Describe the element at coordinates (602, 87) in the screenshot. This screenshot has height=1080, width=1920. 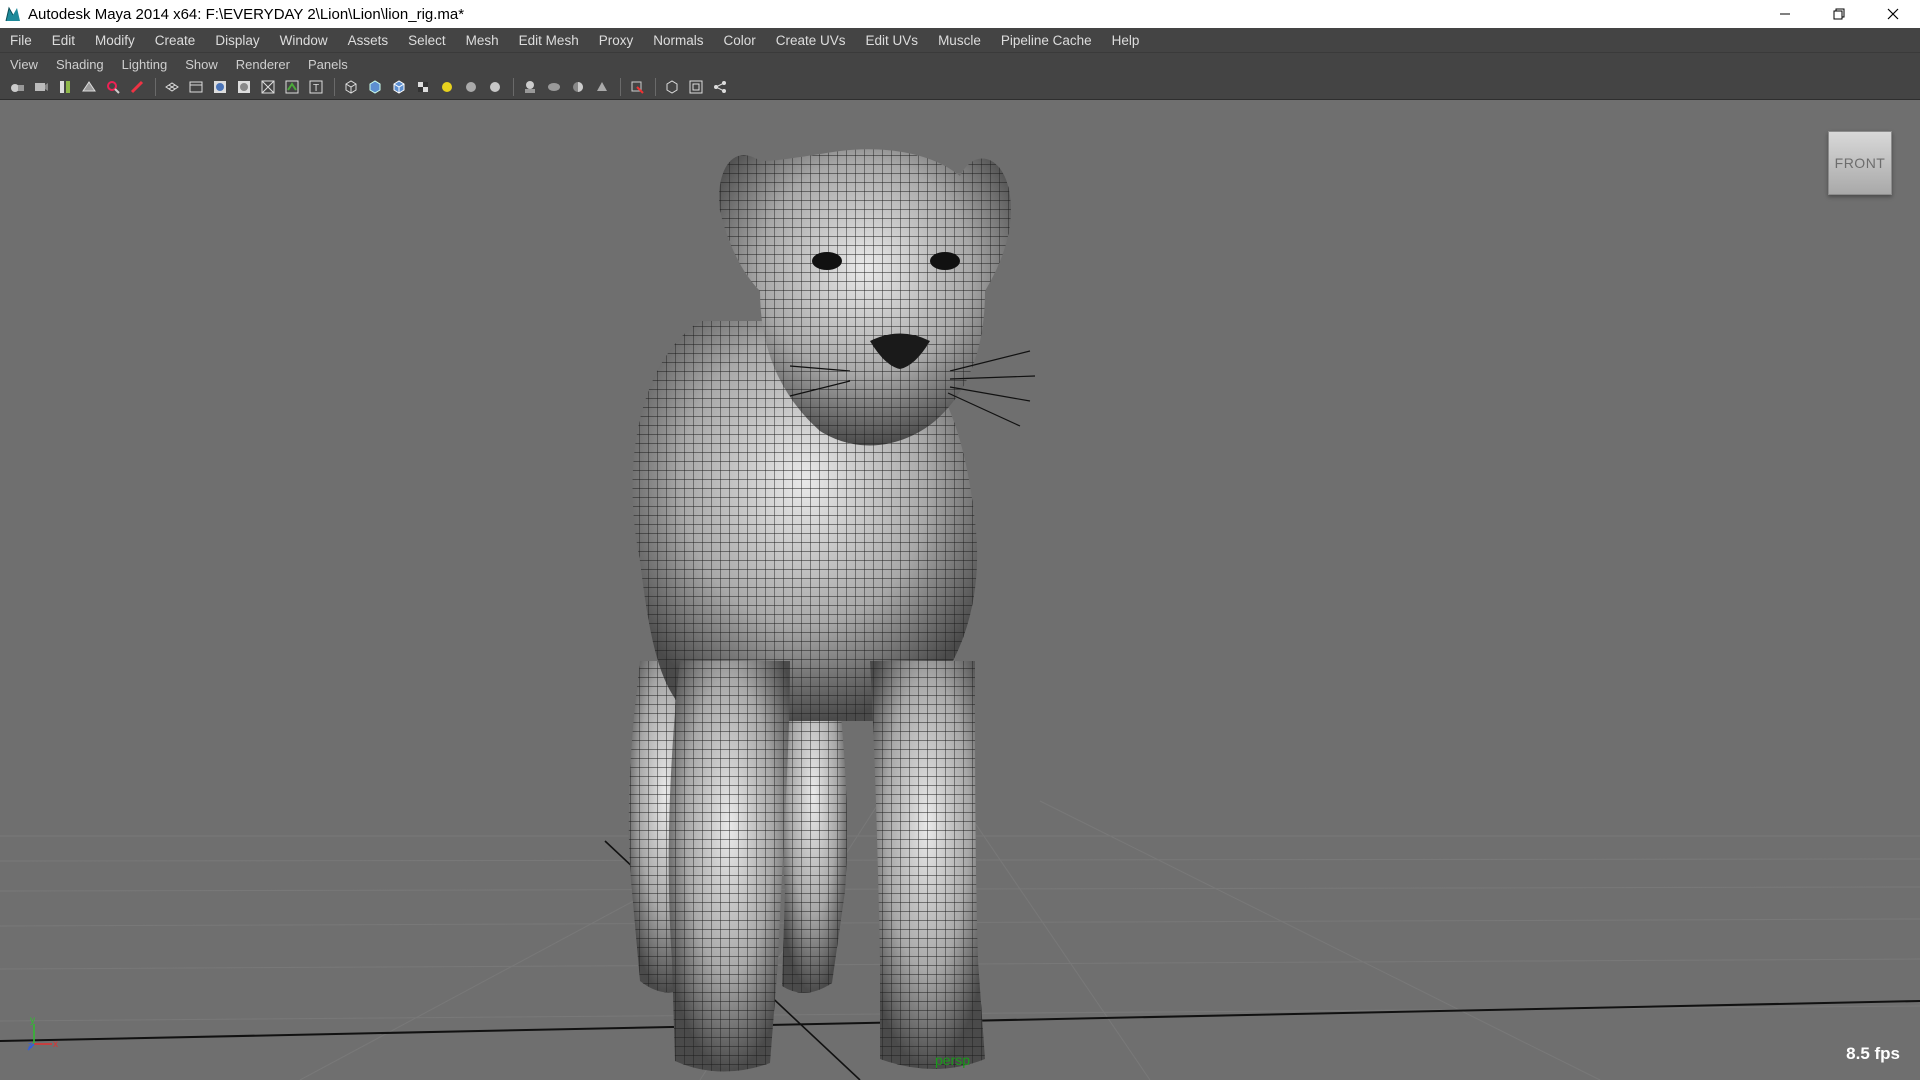
I see `xray-components-icon` at that location.